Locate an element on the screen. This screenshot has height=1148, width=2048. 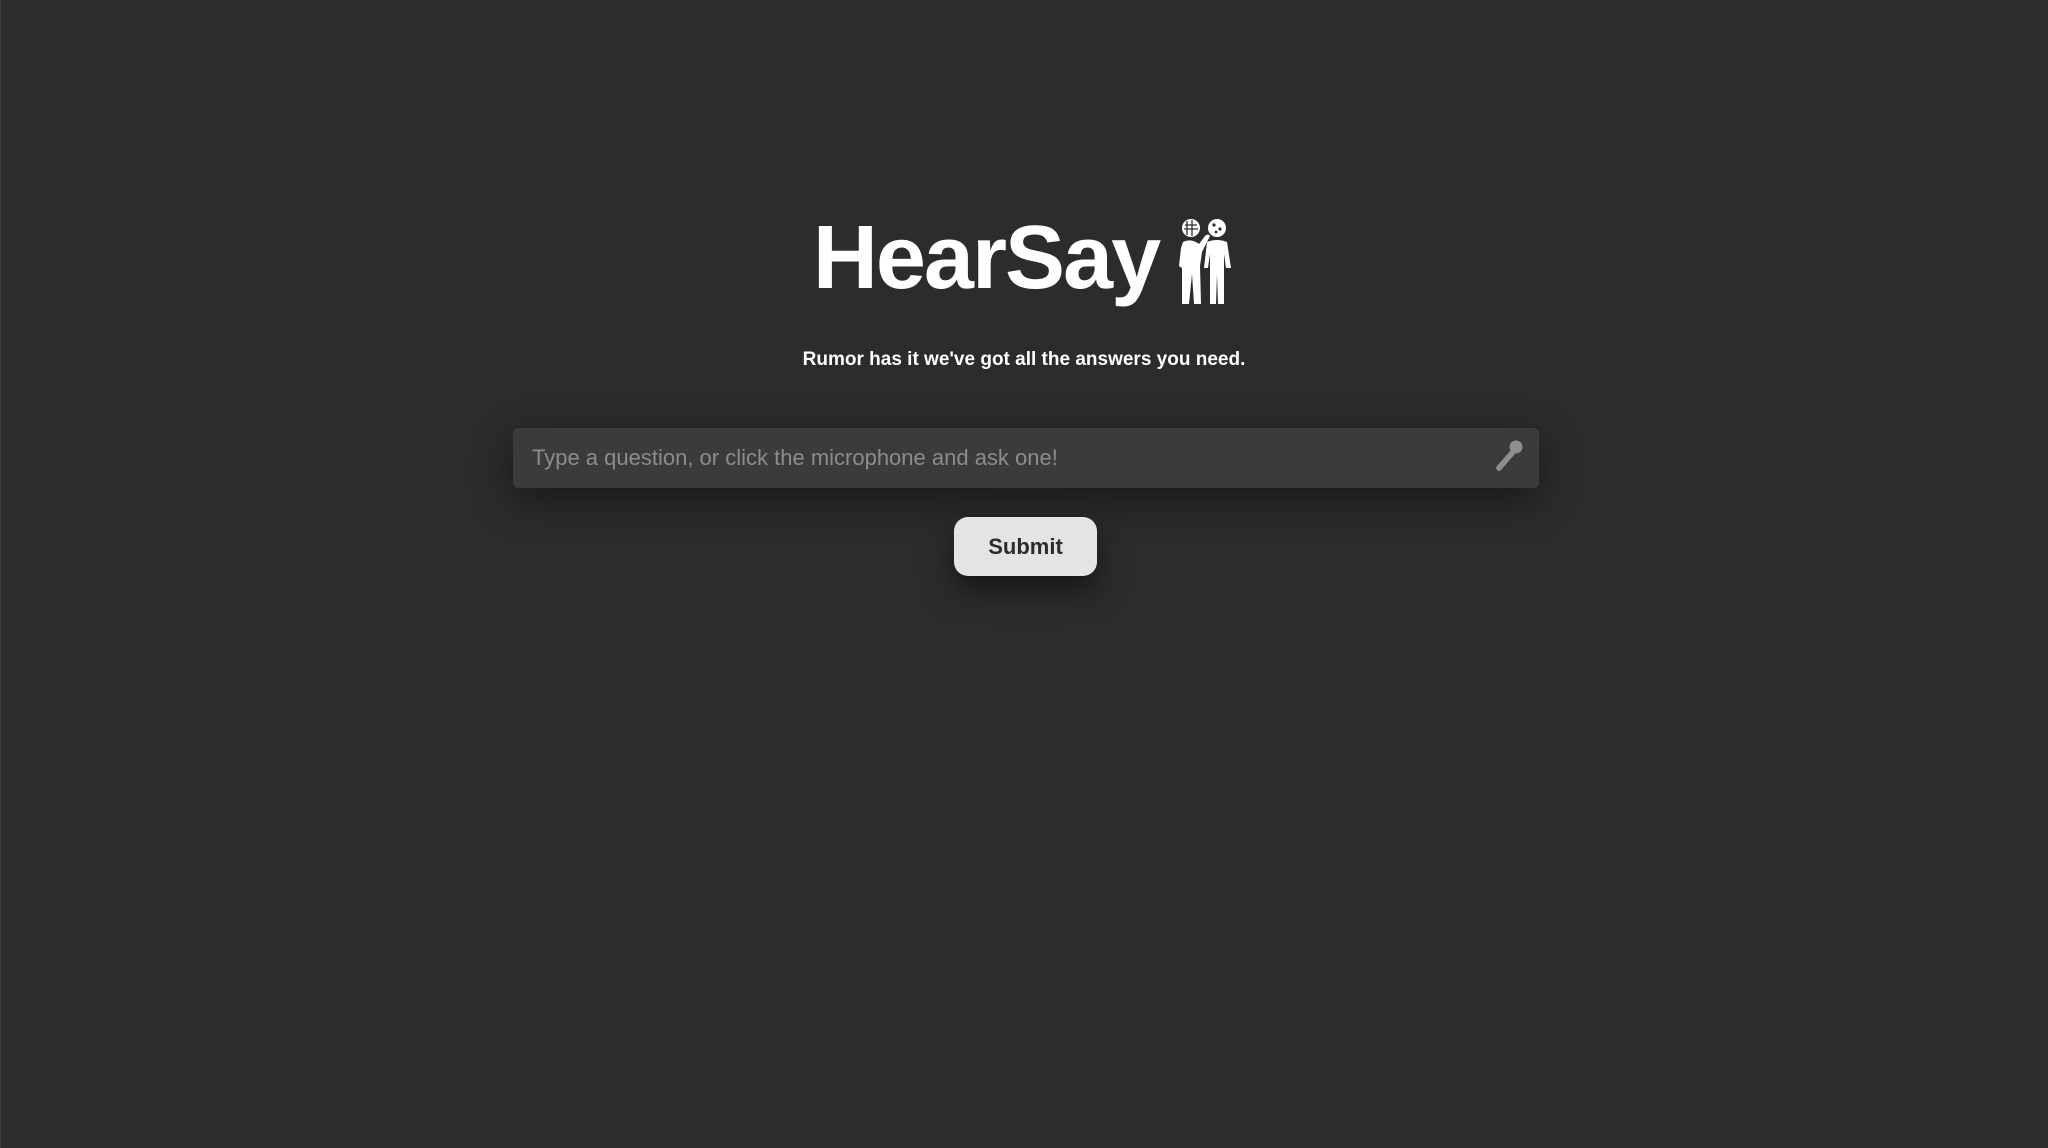
app-title: HearSay is located at coordinates (986, 258).